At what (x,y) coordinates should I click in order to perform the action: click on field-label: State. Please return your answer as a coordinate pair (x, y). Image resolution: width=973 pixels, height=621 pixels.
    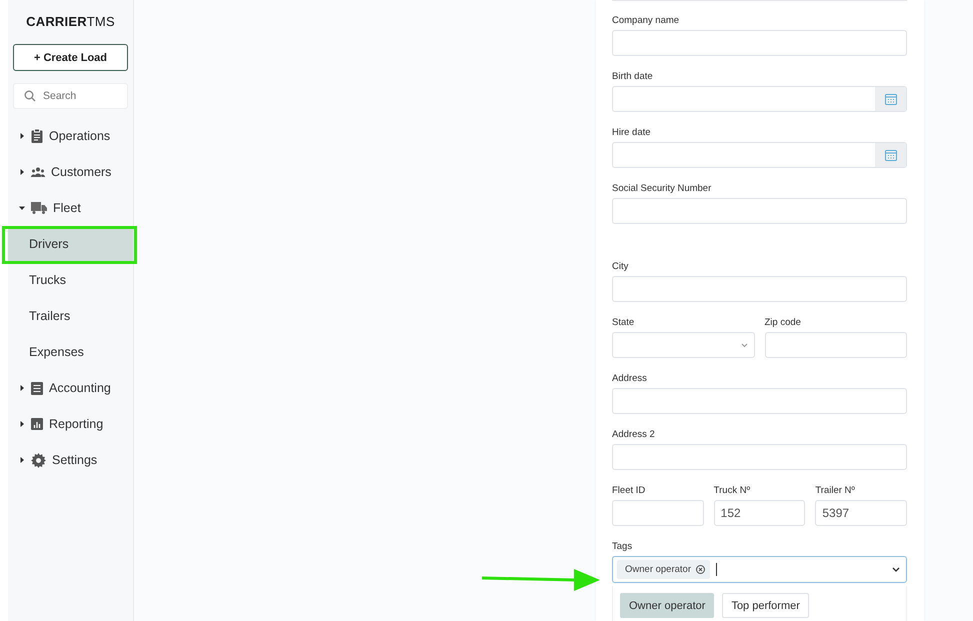
    Looking at the image, I should click on (624, 323).